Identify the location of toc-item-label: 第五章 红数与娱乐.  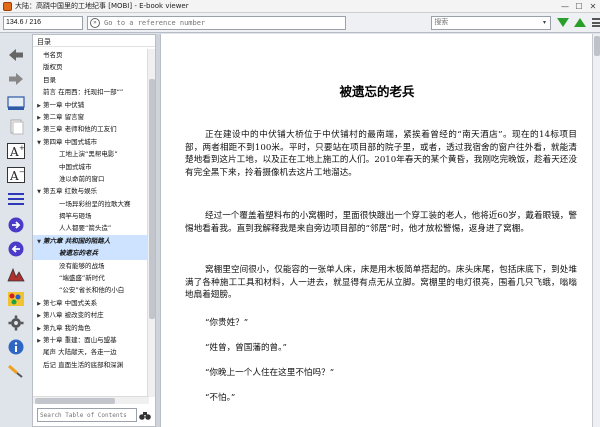
(70, 191).